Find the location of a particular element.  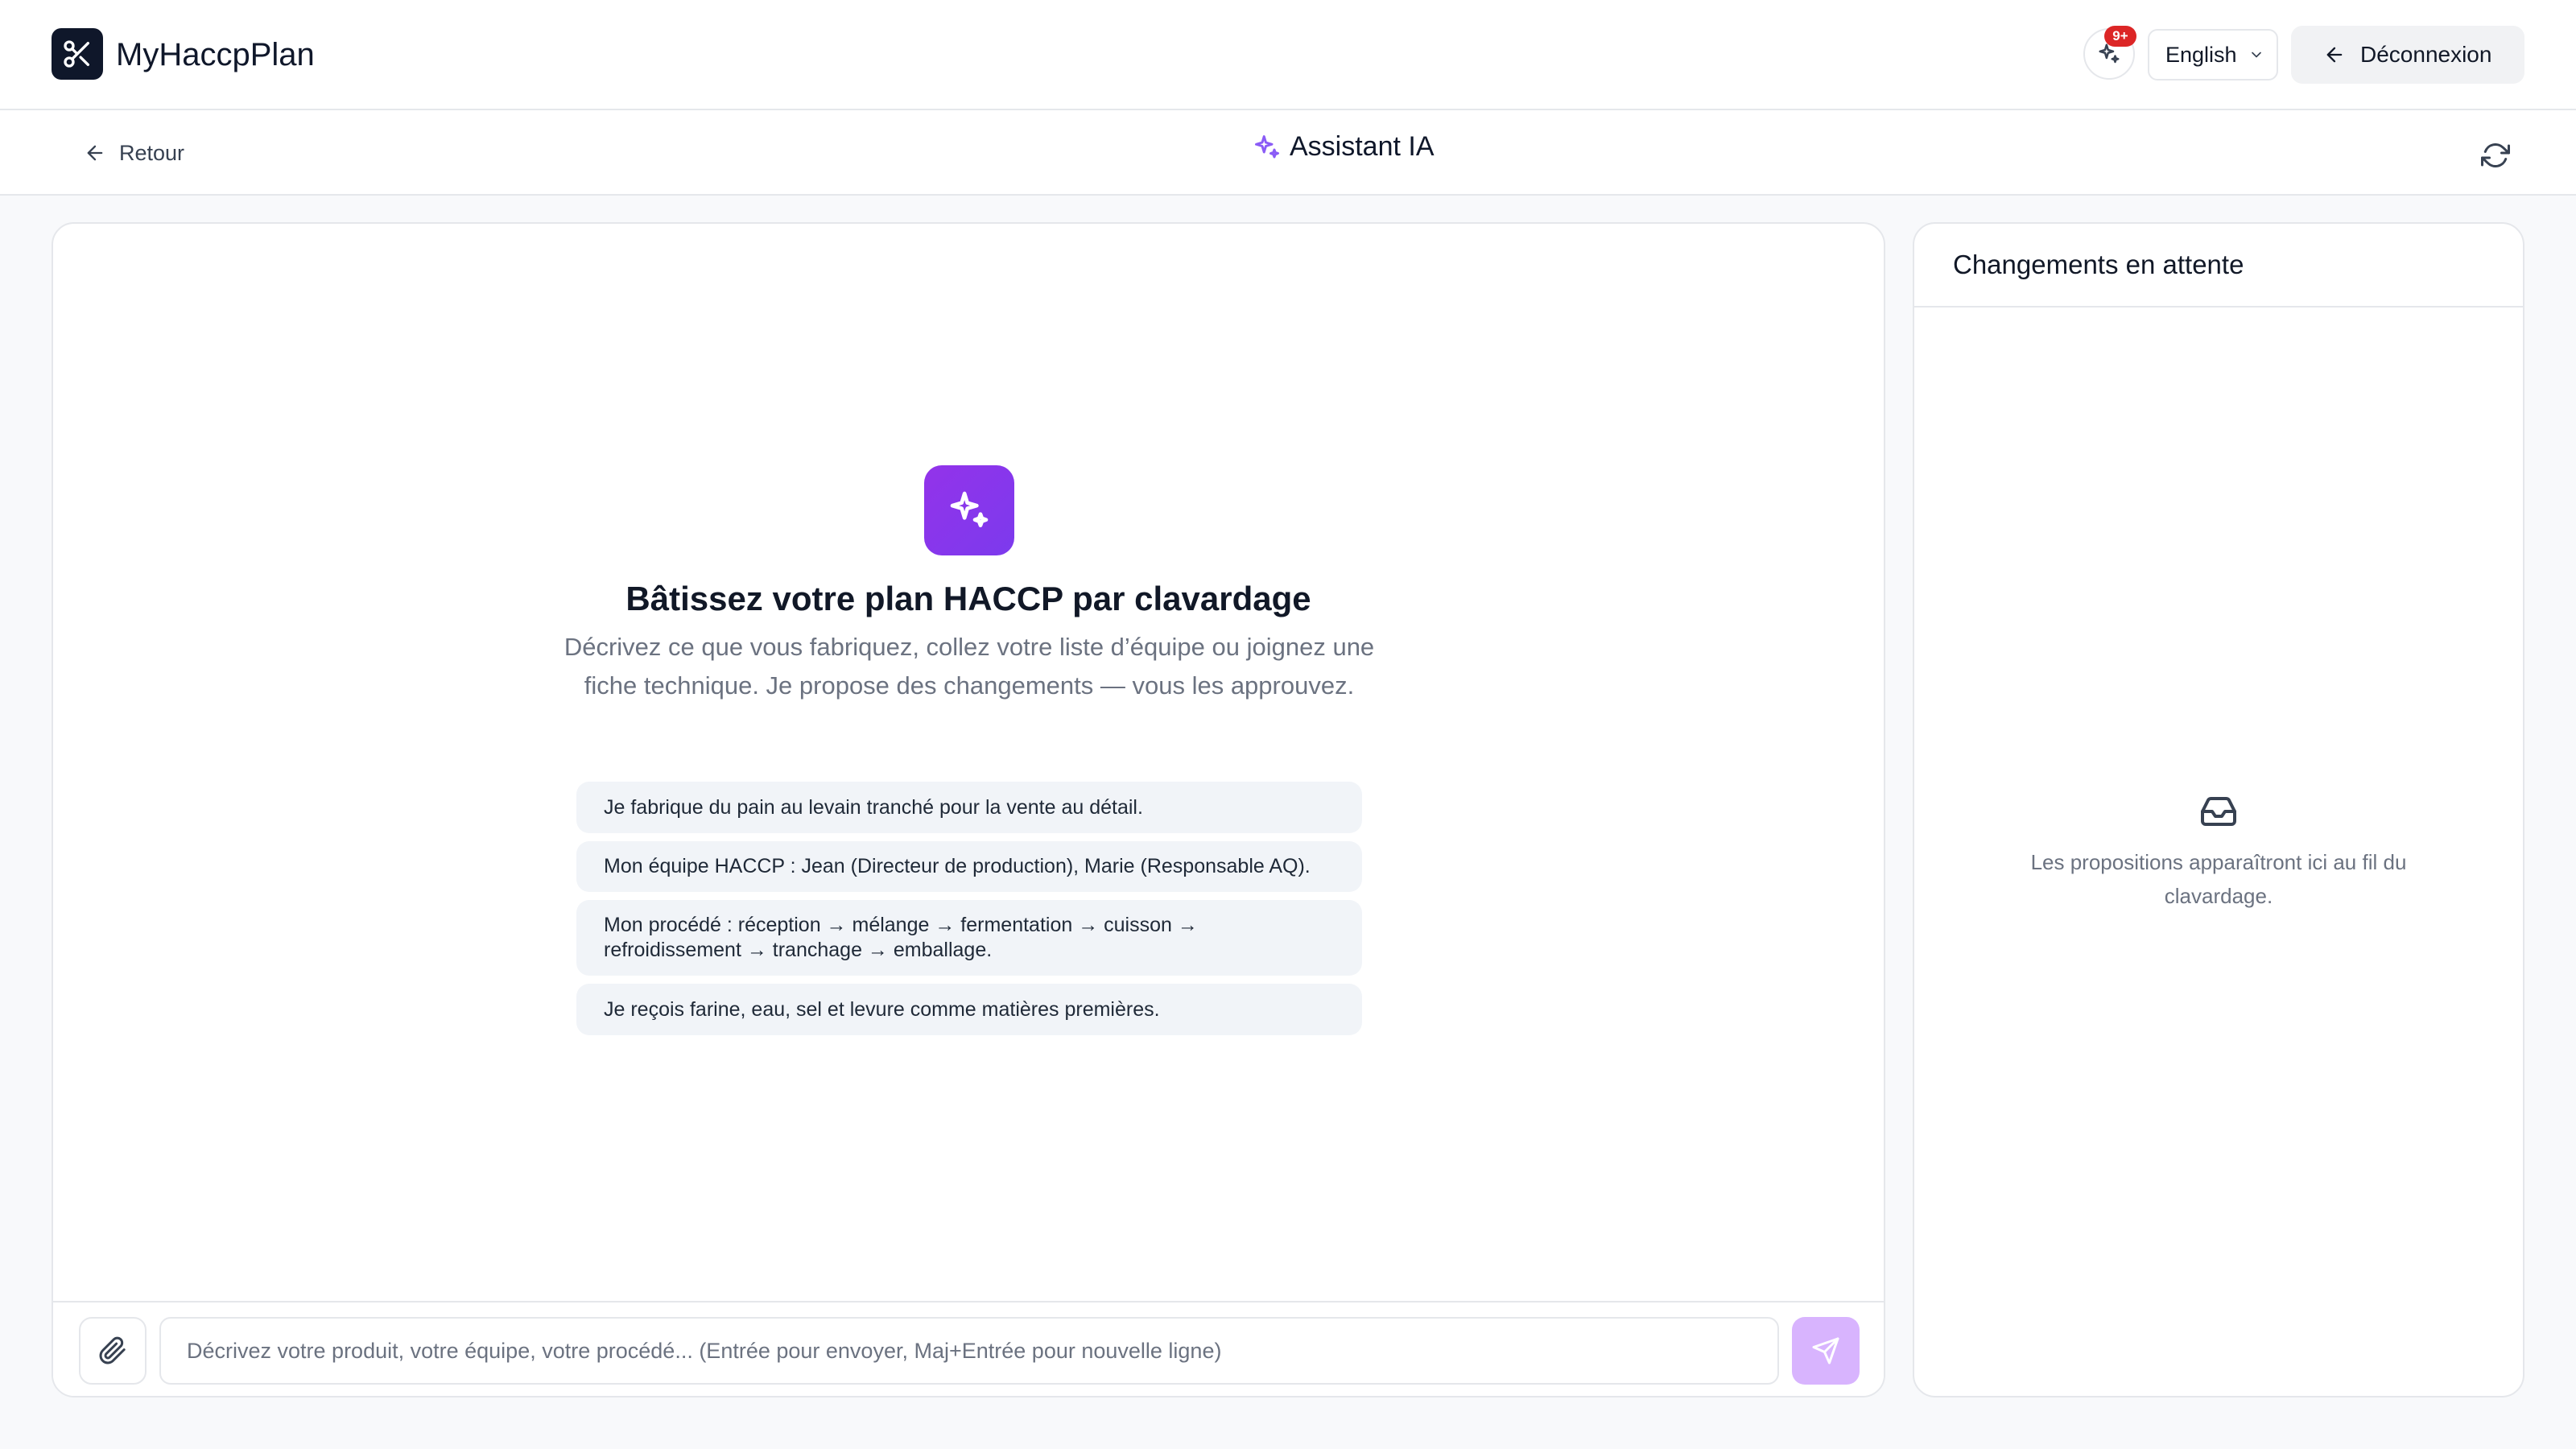

assistant-sparkles-icon is located at coordinates (969, 510).